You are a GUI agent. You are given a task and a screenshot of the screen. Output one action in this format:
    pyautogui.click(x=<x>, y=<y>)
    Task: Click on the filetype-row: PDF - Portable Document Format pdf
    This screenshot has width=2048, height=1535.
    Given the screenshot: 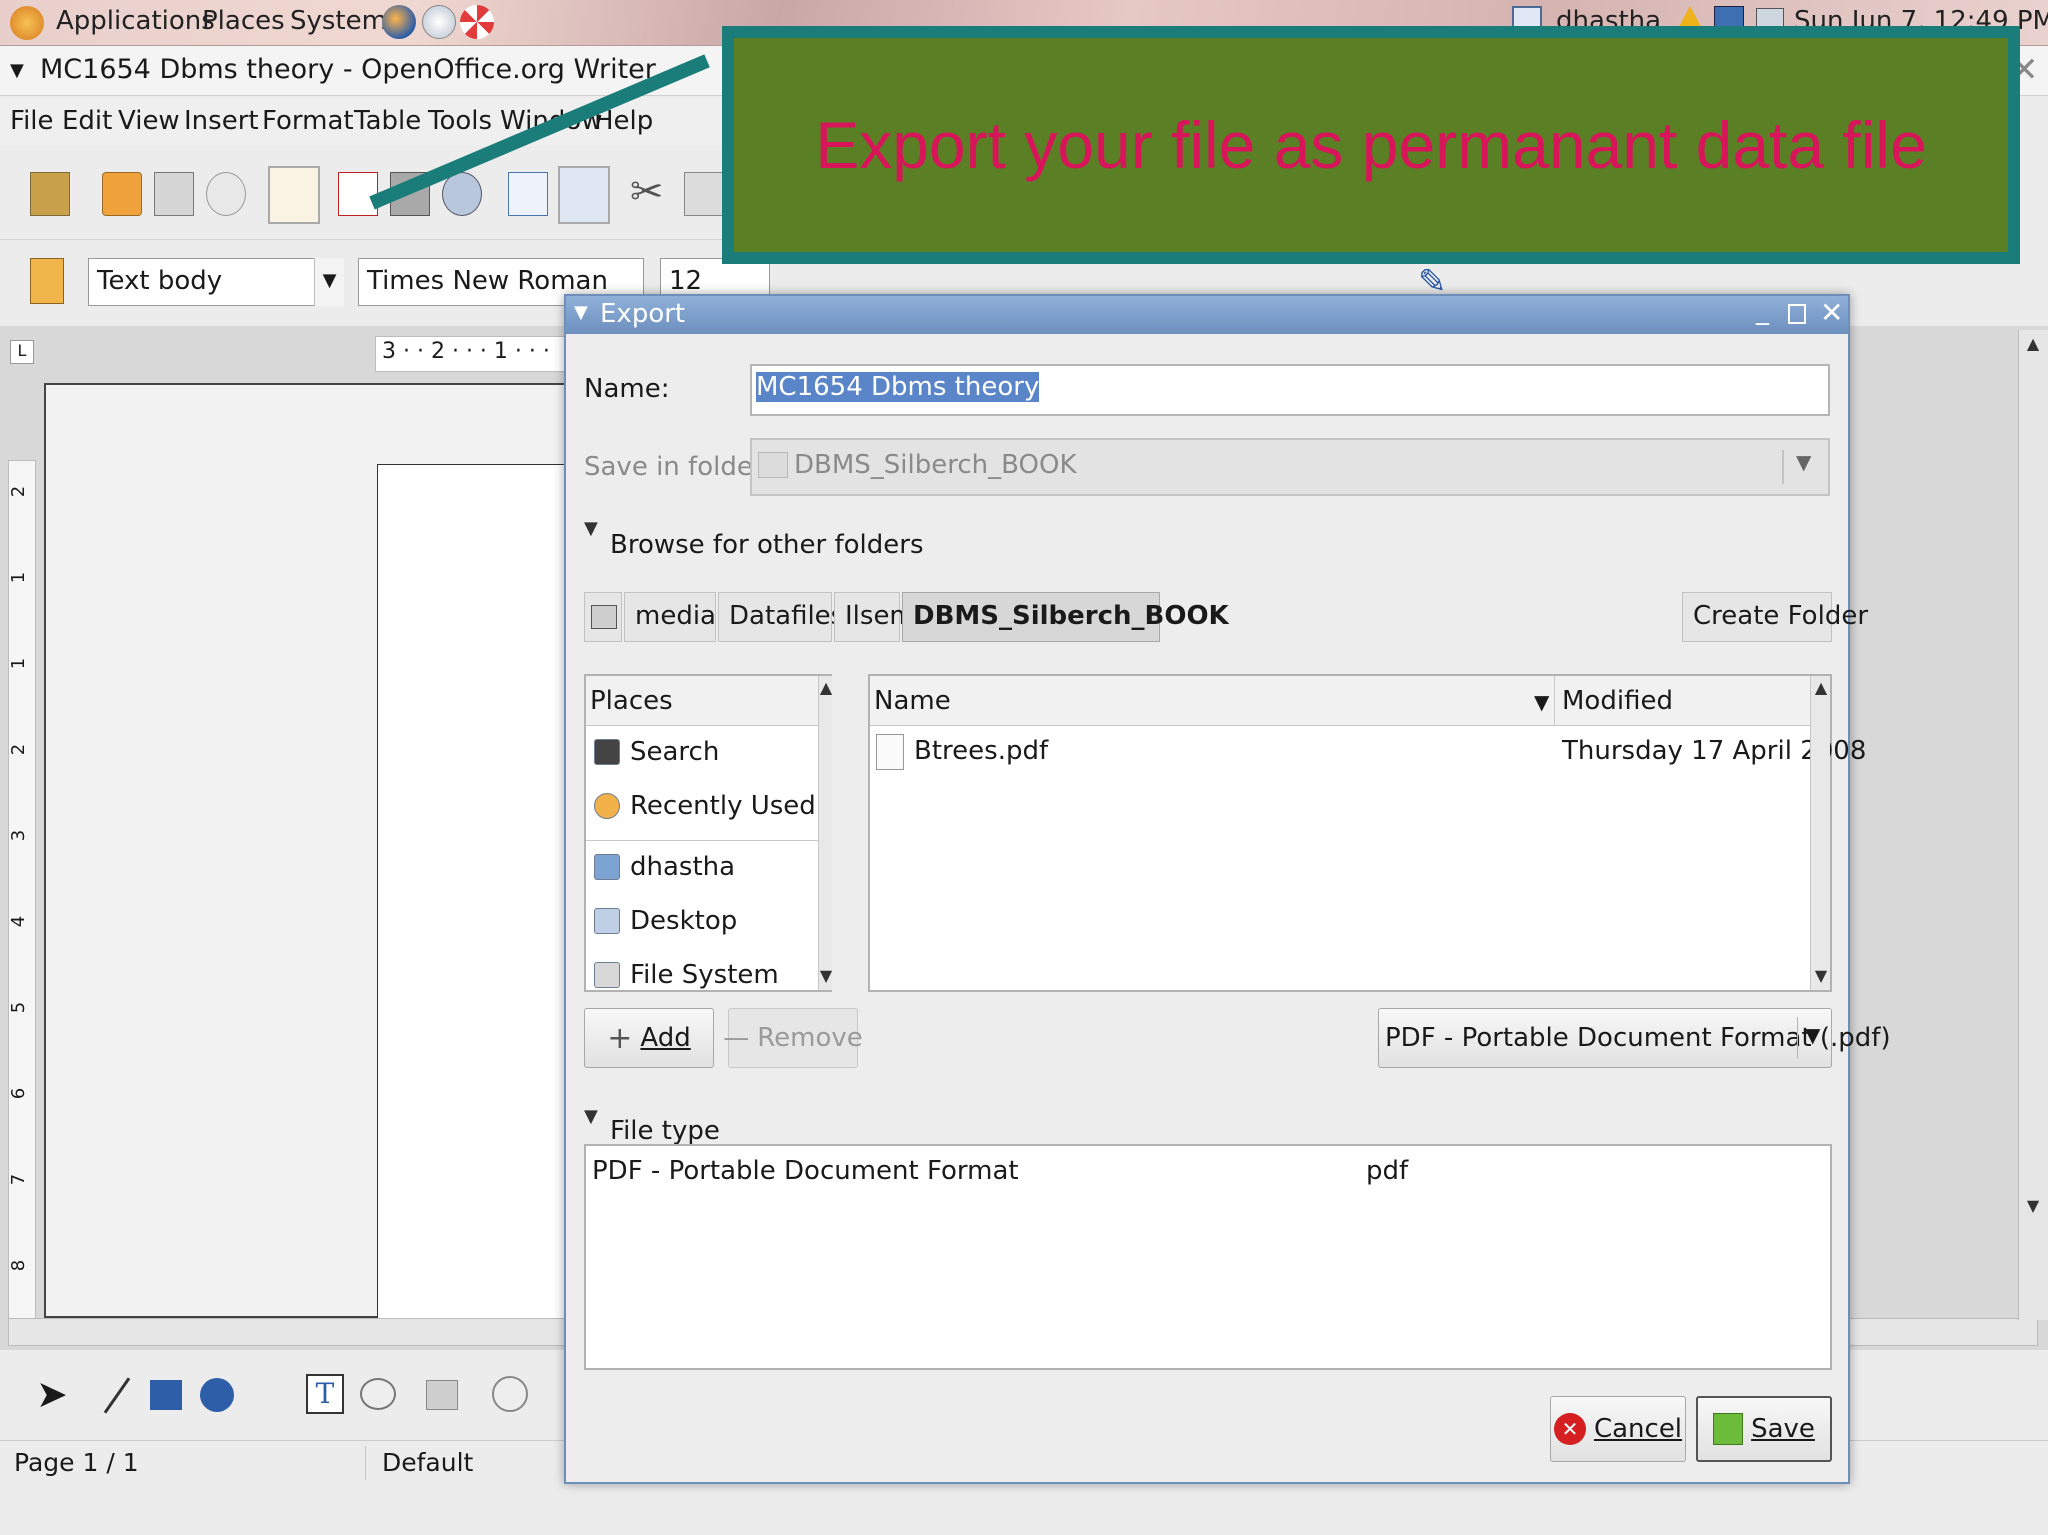 What is the action you would take?
    pyautogui.click(x=1206, y=1172)
    